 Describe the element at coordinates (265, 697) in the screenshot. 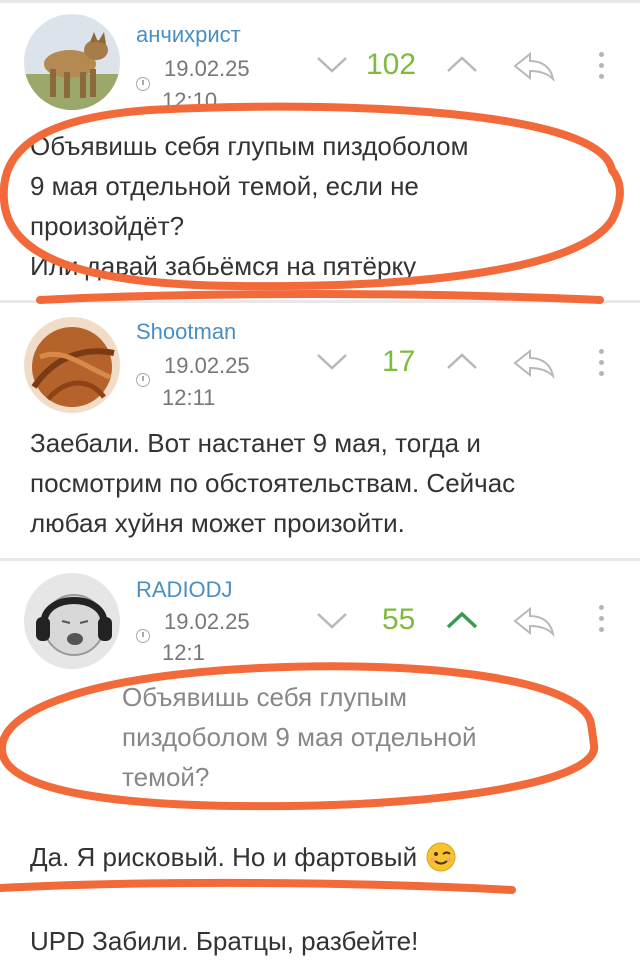

I see `quote-line: Объявишь себя глупым` at that location.